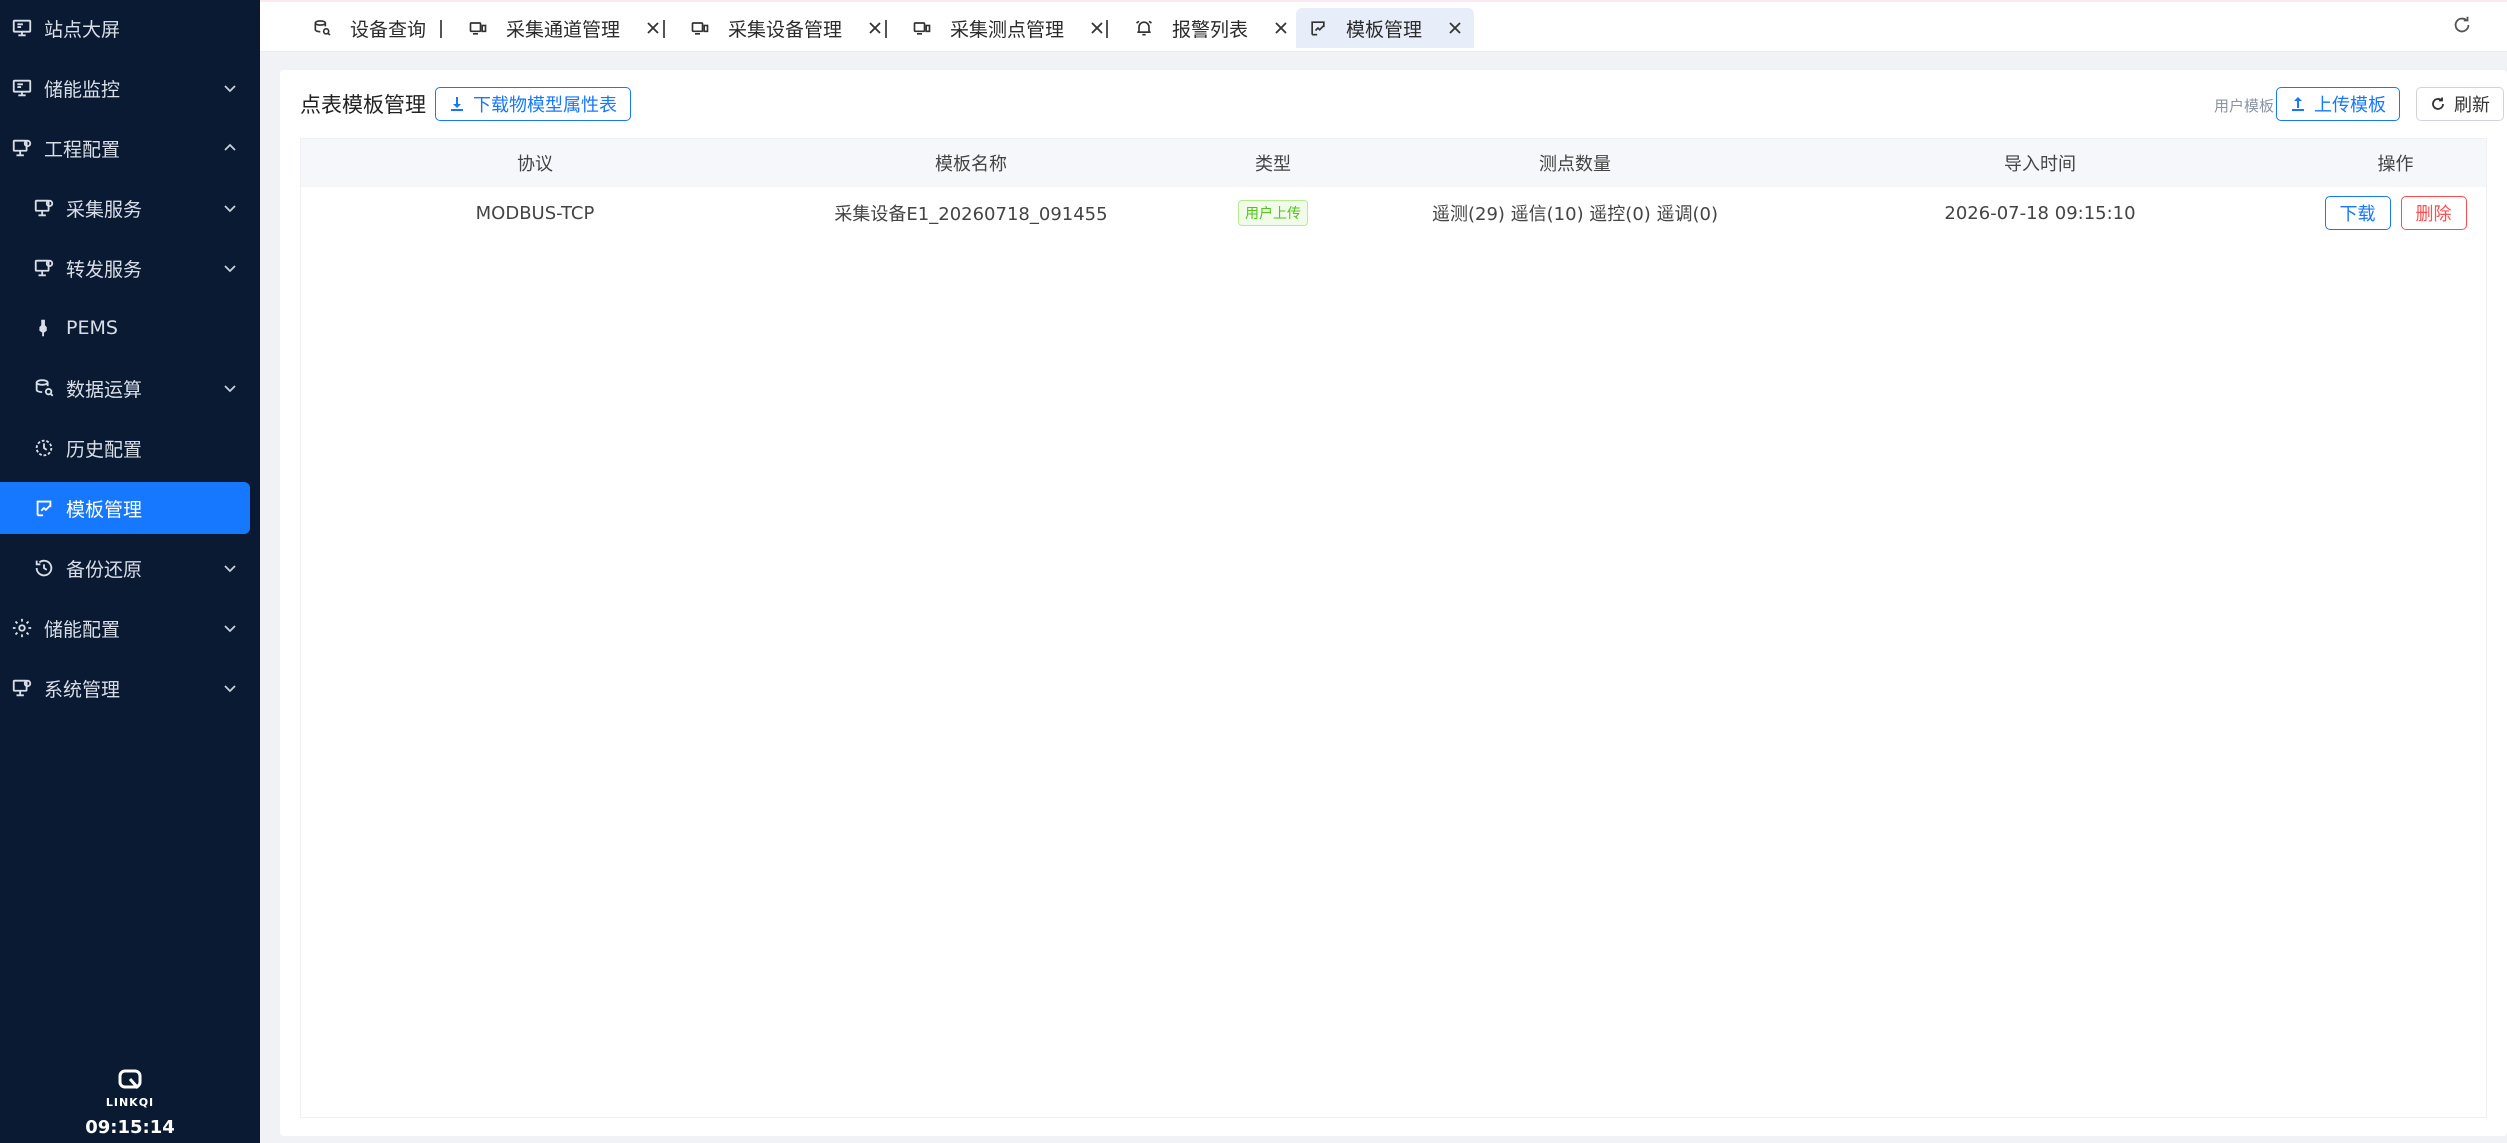 This screenshot has width=2507, height=1143. What do you see at coordinates (130, 148) in the screenshot?
I see `sidebar-item-project-config: 工程配置` at bounding box center [130, 148].